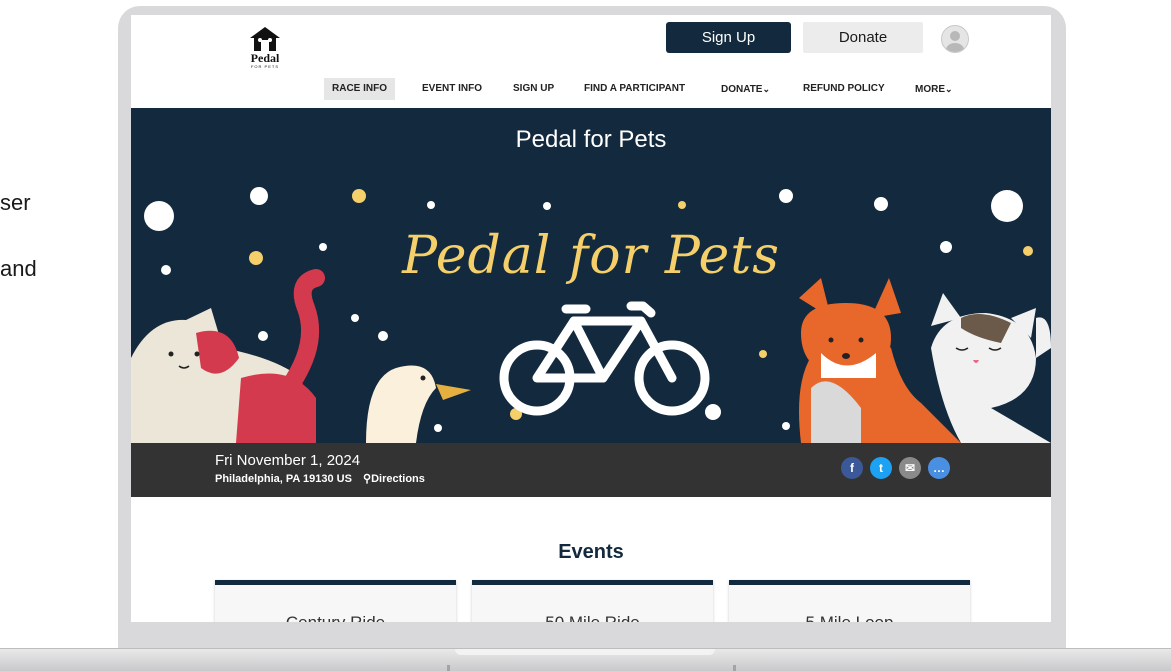  What do you see at coordinates (585, 659) in the screenshot?
I see `laptop-base` at bounding box center [585, 659].